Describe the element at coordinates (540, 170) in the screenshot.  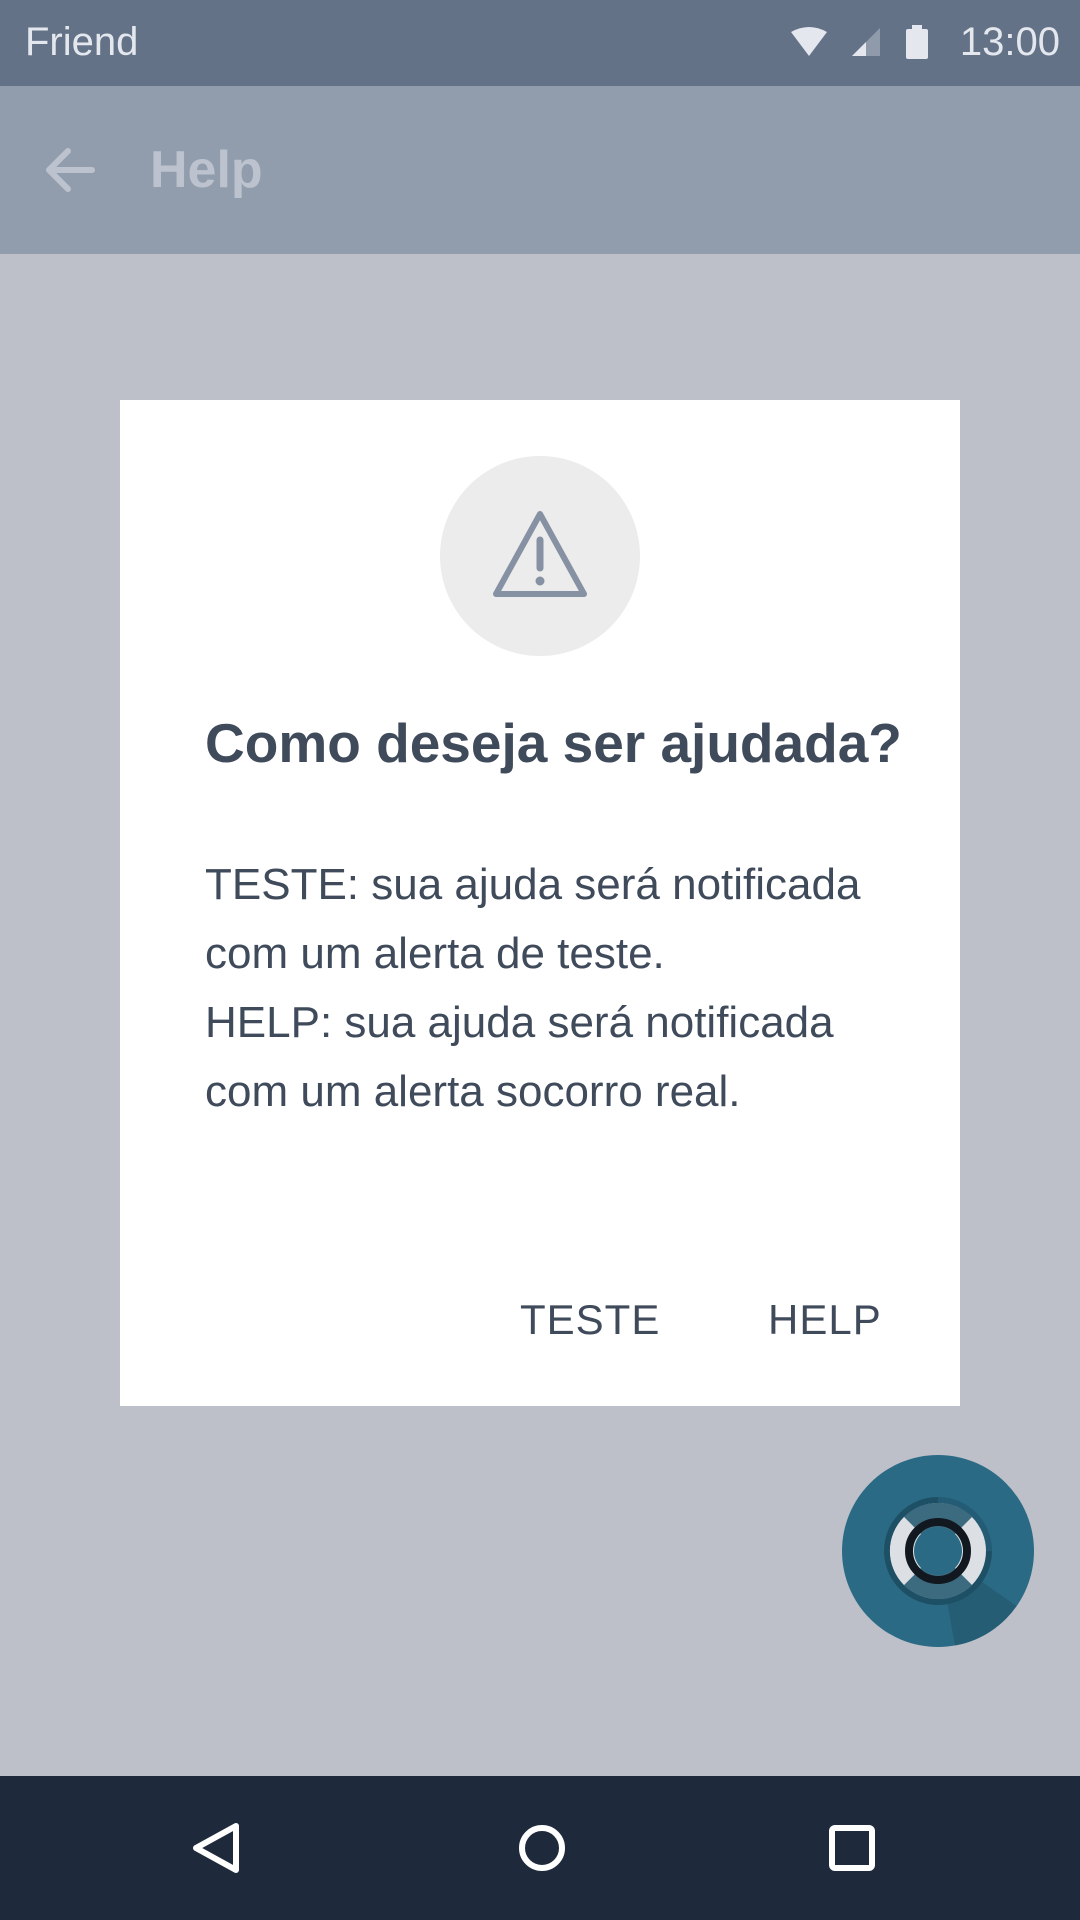
I see `app-bar: Help` at that location.